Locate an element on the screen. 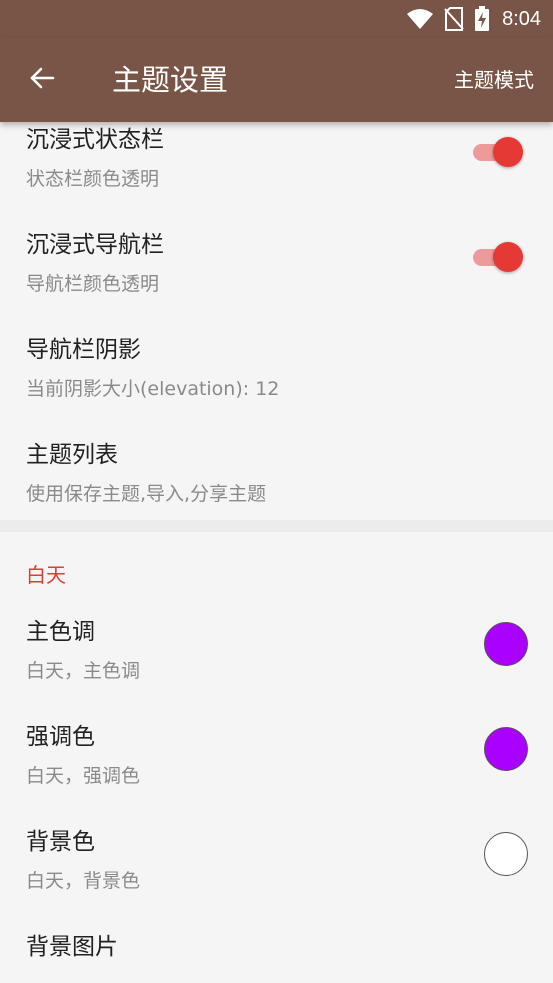 The height and width of the screenshot is (983, 553). section-divider is located at coordinates (276, 526).